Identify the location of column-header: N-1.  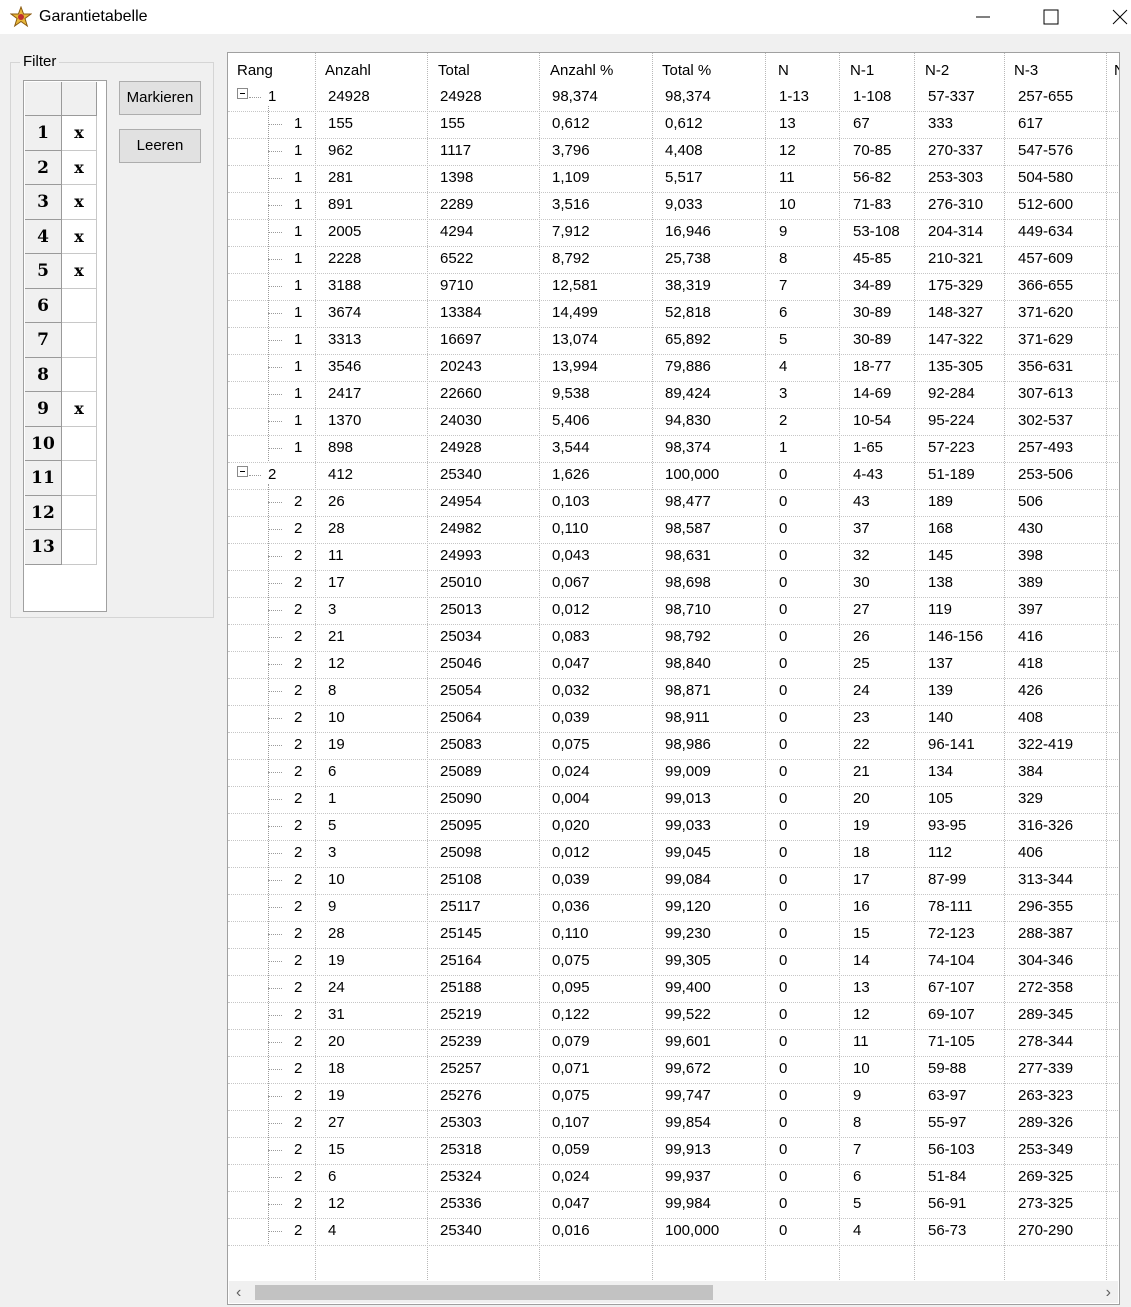
(862, 70).